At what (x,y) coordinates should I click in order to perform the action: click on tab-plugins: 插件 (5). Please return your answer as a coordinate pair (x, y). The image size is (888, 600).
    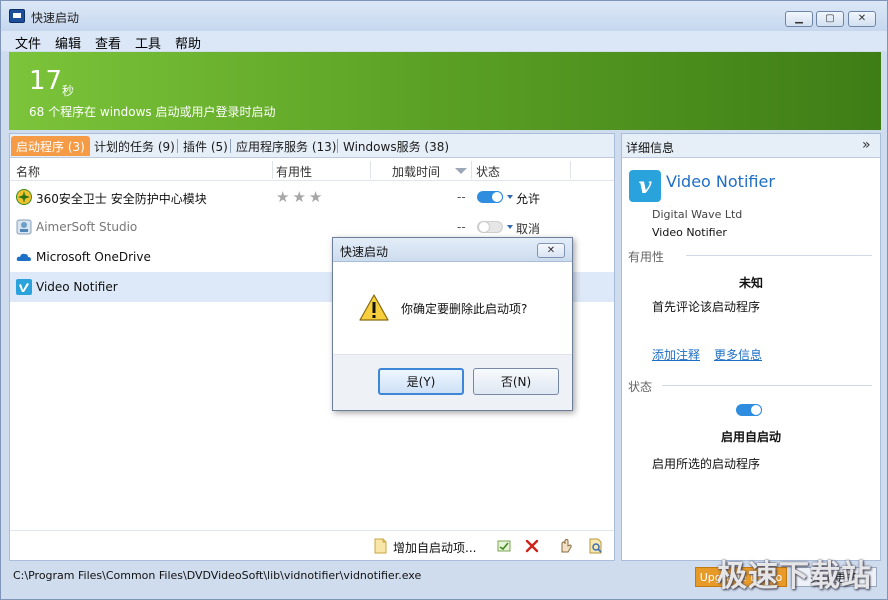
    Looking at the image, I should click on (205, 146).